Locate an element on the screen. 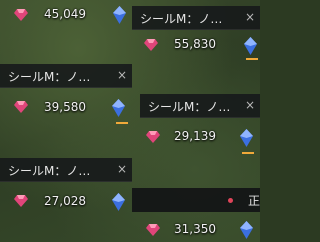  seal-panel-3: シールM：ノ… × 39,580 is located at coordinates (66, 95).